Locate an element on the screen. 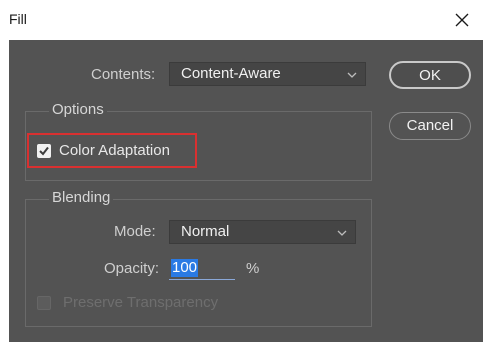 Image resolution: width=483 pixels, height=342 pixels. contents-label: Contents: is located at coordinates (123, 74).